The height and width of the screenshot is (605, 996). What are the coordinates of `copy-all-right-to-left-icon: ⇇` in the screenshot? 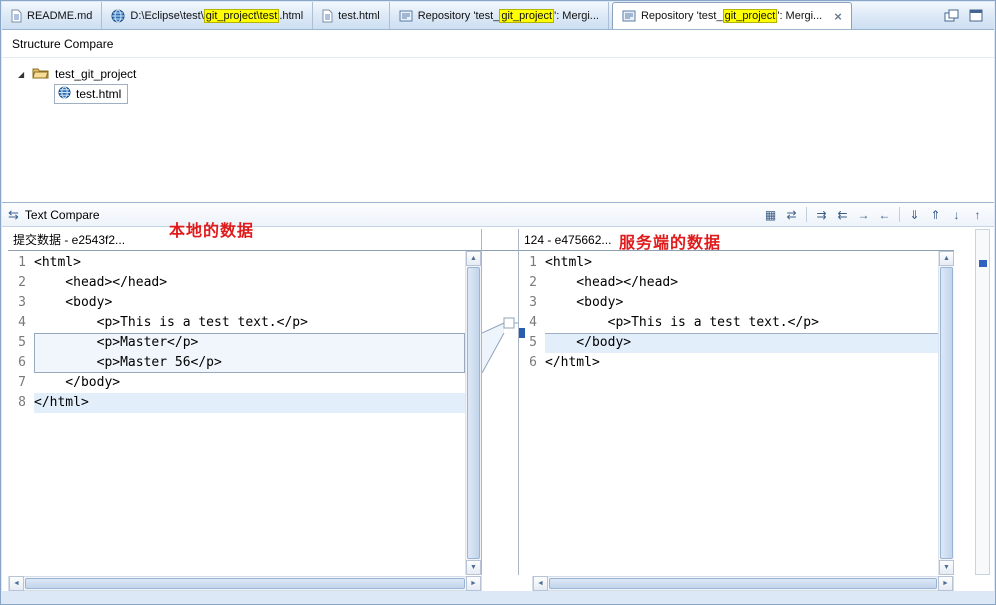 It's located at (842, 214).